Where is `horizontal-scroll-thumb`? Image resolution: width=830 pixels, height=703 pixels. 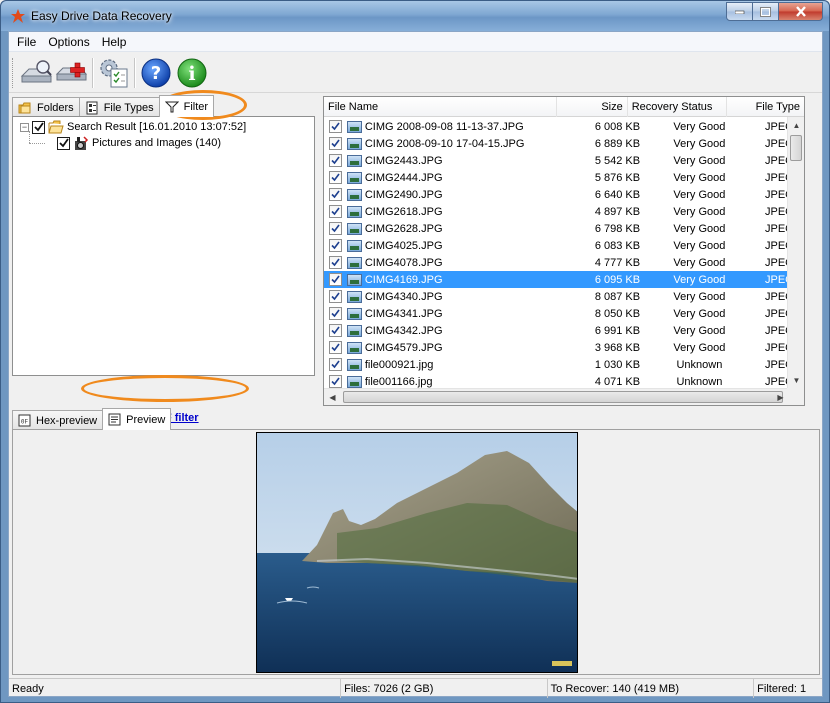 horizontal-scroll-thumb is located at coordinates (563, 397).